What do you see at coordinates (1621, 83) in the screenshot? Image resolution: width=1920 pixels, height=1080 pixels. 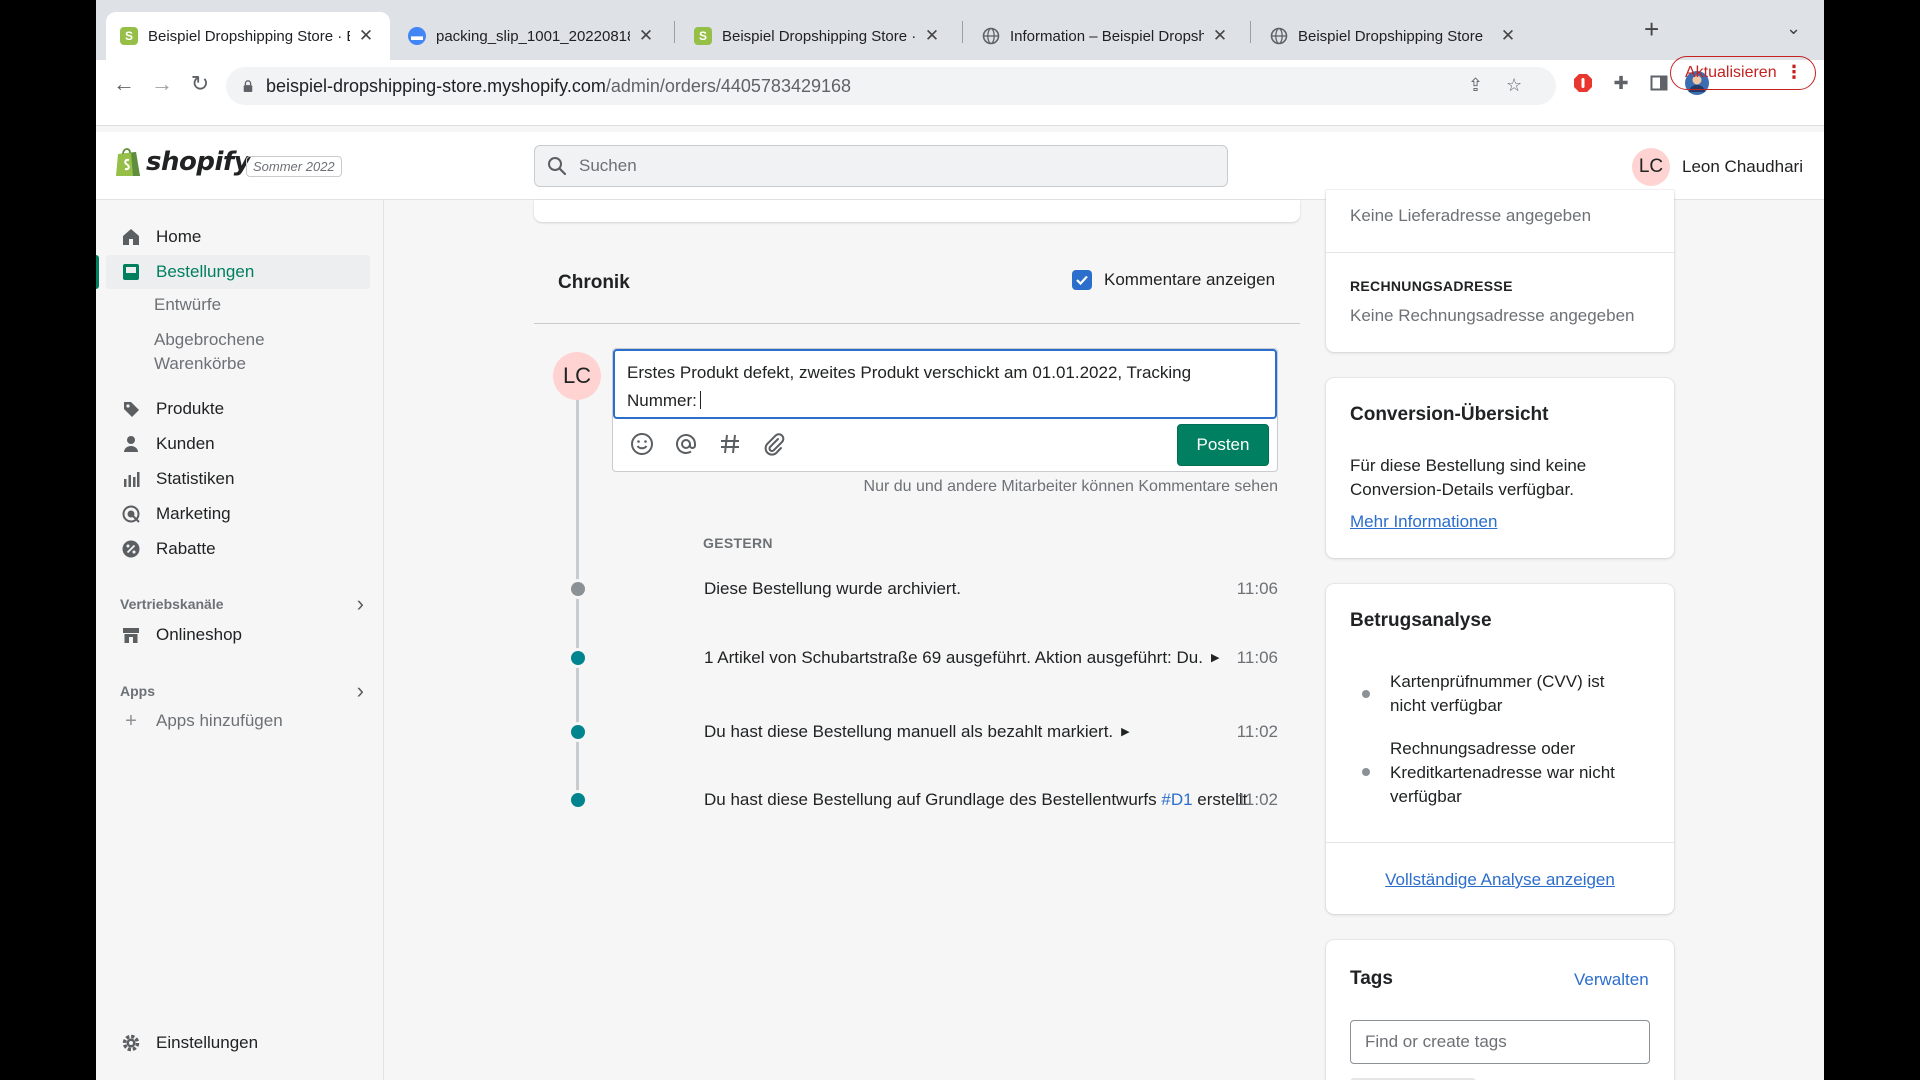 I see `extensions-puzzle-icon: ✚` at bounding box center [1621, 83].